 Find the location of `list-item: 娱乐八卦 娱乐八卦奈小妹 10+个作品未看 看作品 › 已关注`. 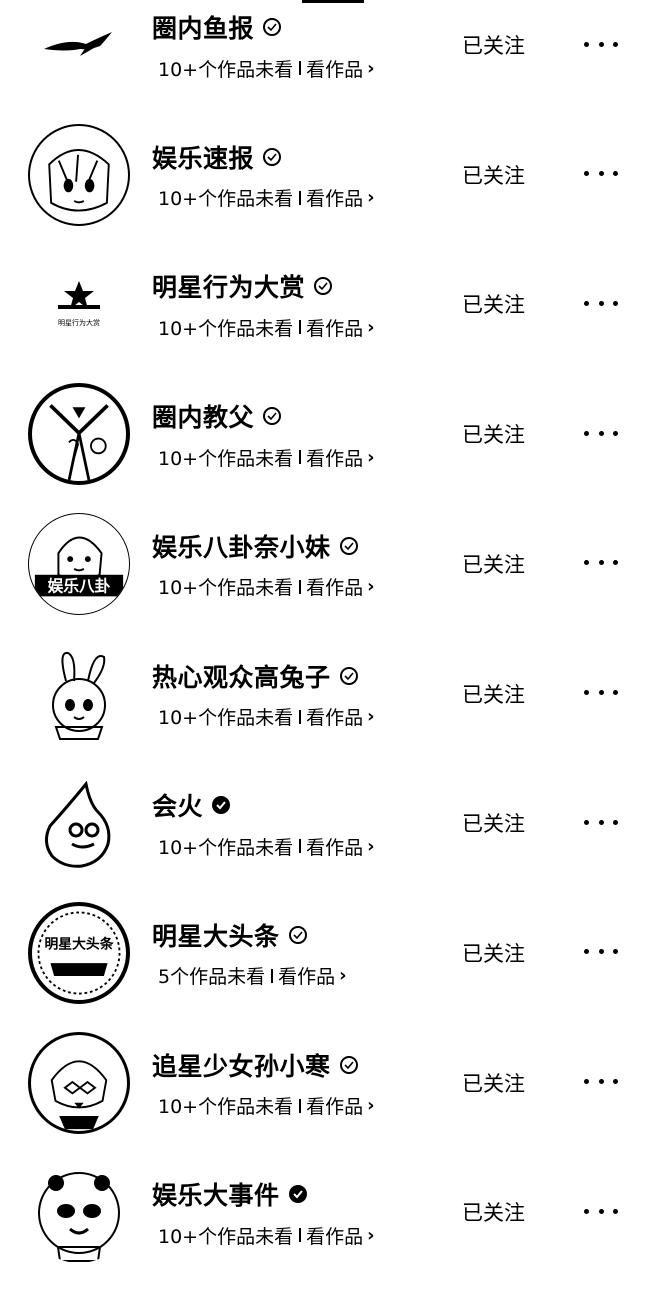

list-item: 娱乐八卦 娱乐八卦奈小妹 10+个作品未看 看作品 › 已关注 is located at coordinates (324, 580).